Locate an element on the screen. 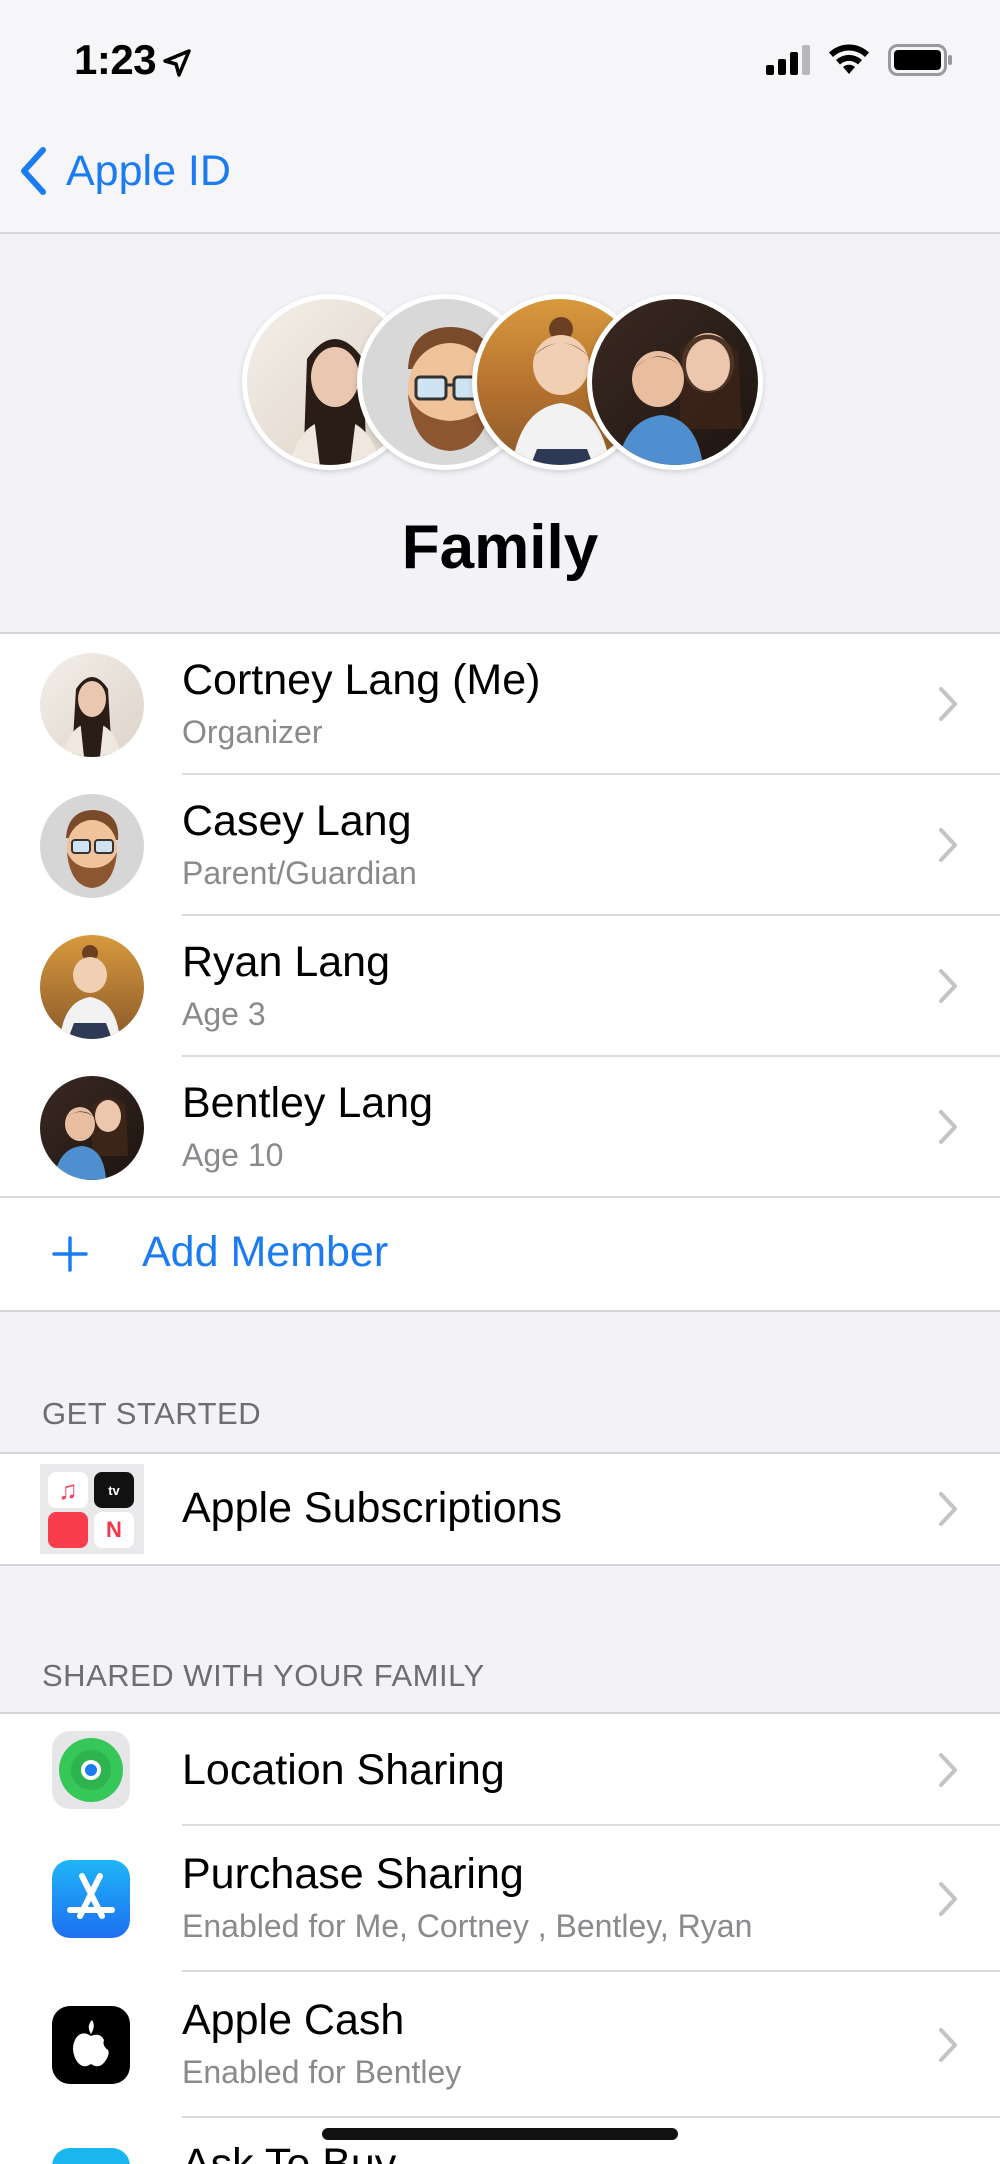 The height and width of the screenshot is (2164, 1000). list-item: Ask To Buy is located at coordinates (500, 2141).